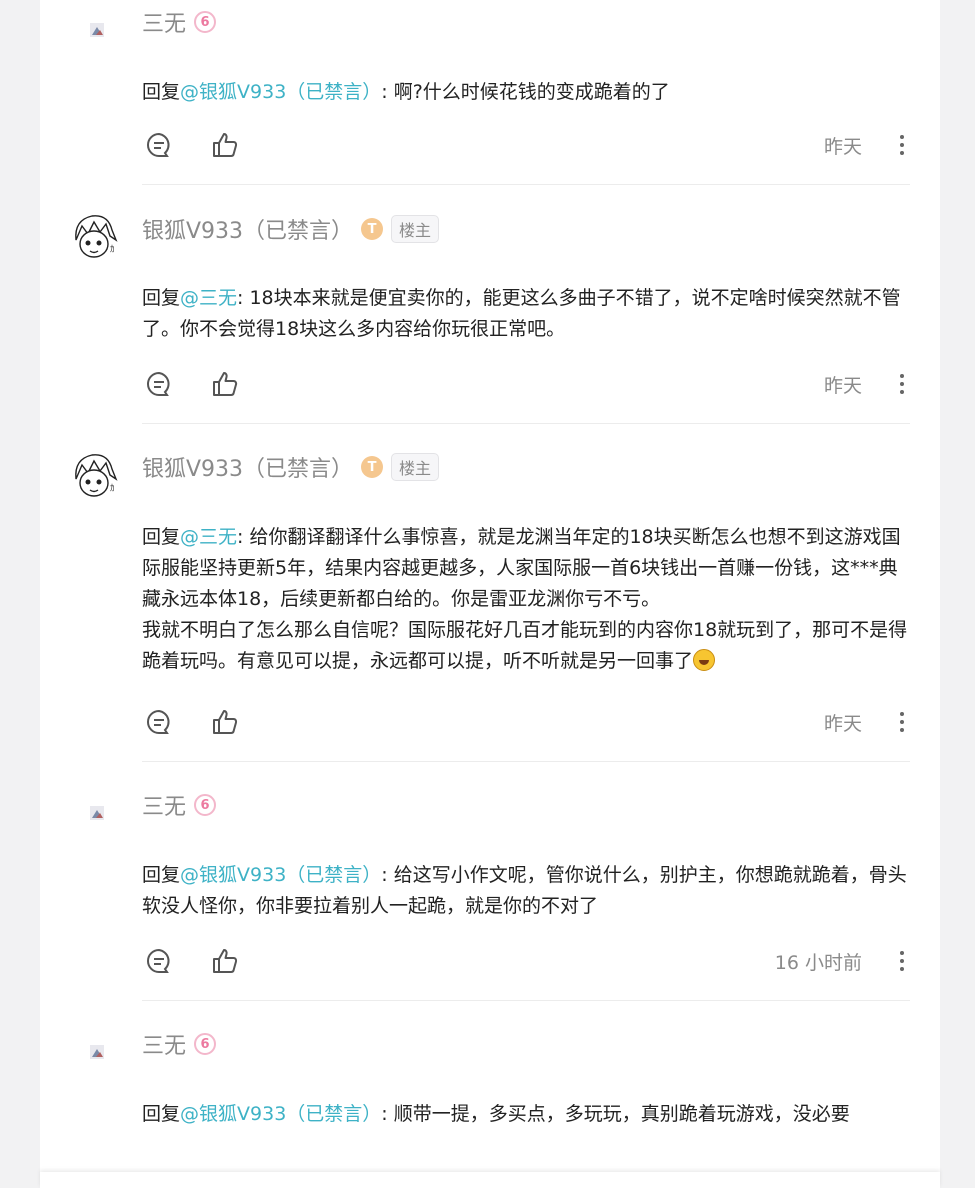 The image size is (975, 1188). Describe the element at coordinates (704, 660) in the screenshot. I see `laughing-emoji-icon` at that location.